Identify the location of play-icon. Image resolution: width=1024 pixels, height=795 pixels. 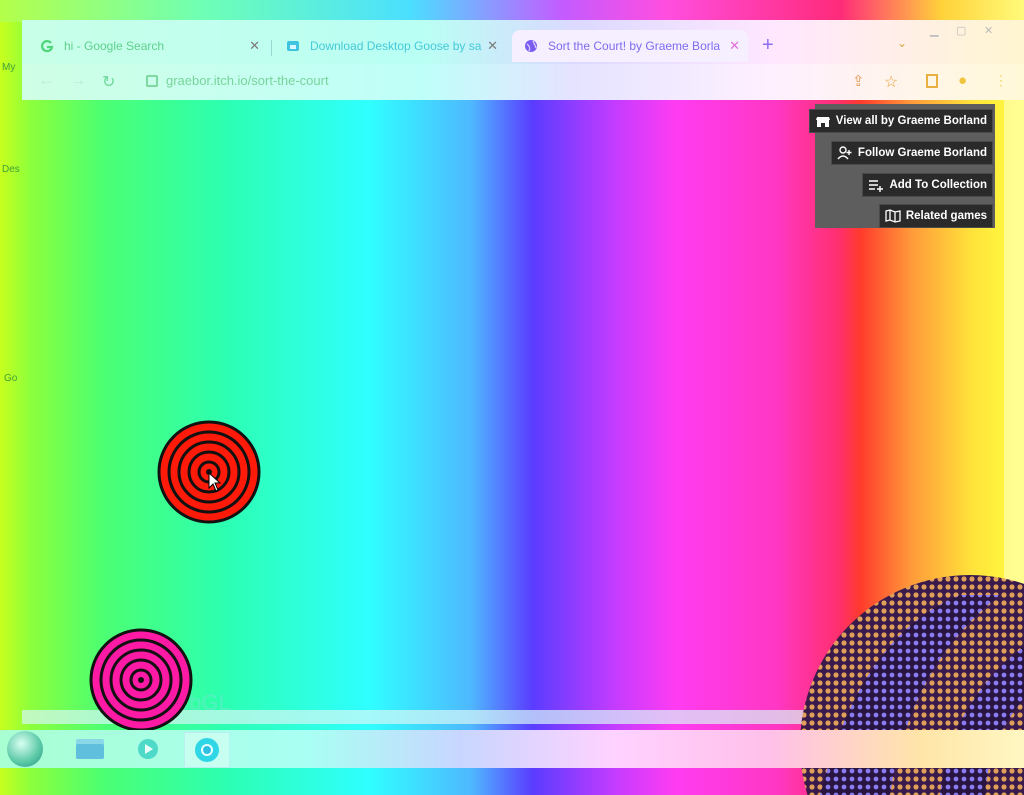
(148, 749).